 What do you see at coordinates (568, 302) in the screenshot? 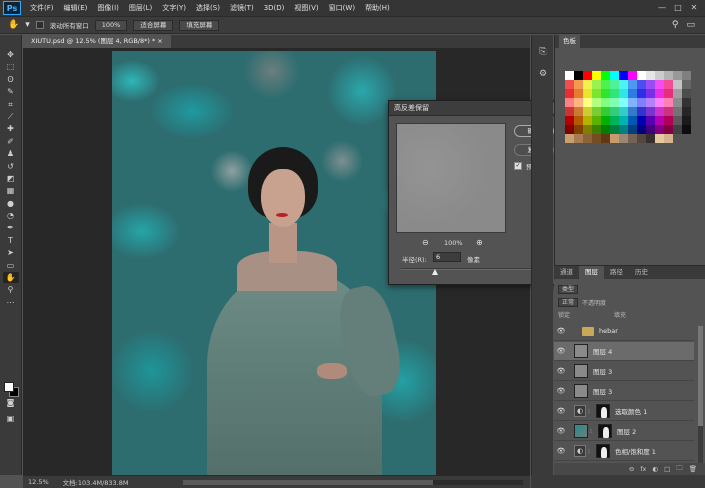
I see `blend-mode-select: 正常` at bounding box center [568, 302].